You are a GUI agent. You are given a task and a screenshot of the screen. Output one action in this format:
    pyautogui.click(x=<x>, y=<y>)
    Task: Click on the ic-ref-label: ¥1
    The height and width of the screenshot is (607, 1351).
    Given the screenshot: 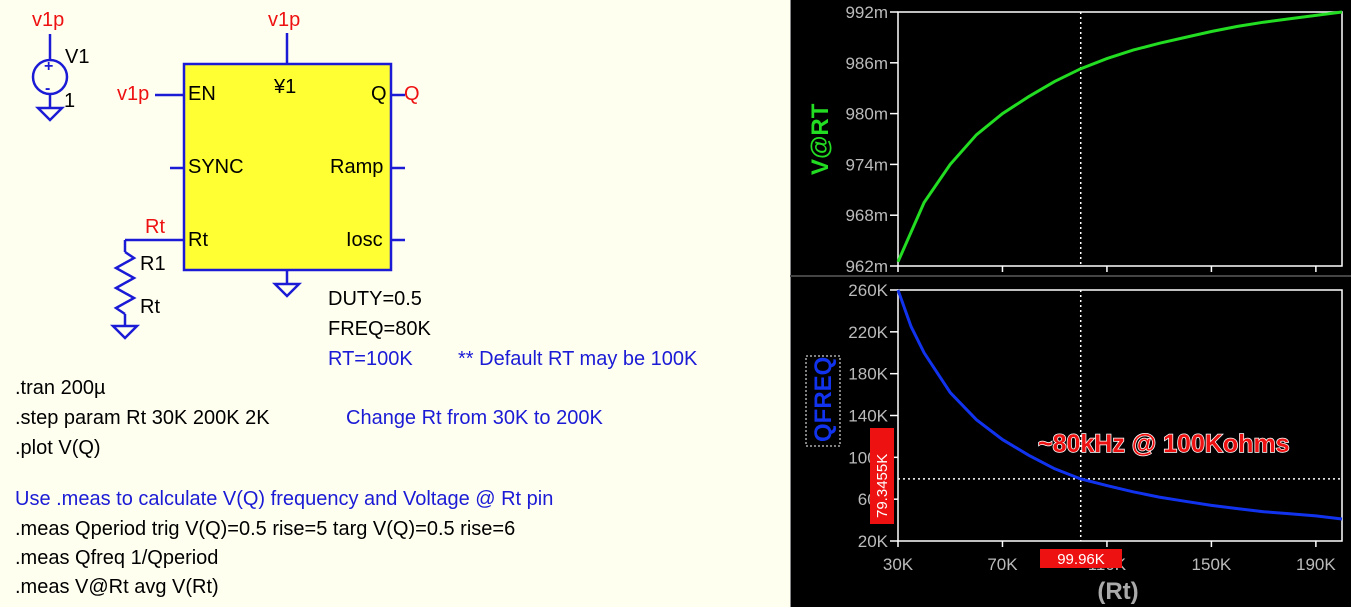 What is the action you would take?
    pyautogui.click(x=285, y=87)
    